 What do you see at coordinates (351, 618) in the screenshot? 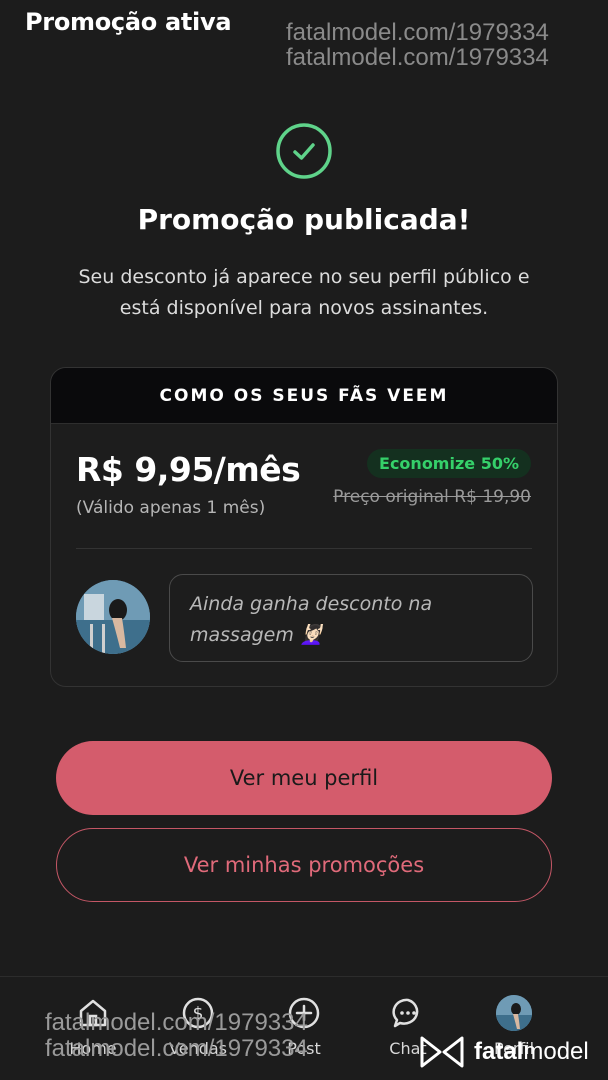
I see `promo-note: Ainda ganha desconto na massagem 💆🏻‍♀️` at bounding box center [351, 618].